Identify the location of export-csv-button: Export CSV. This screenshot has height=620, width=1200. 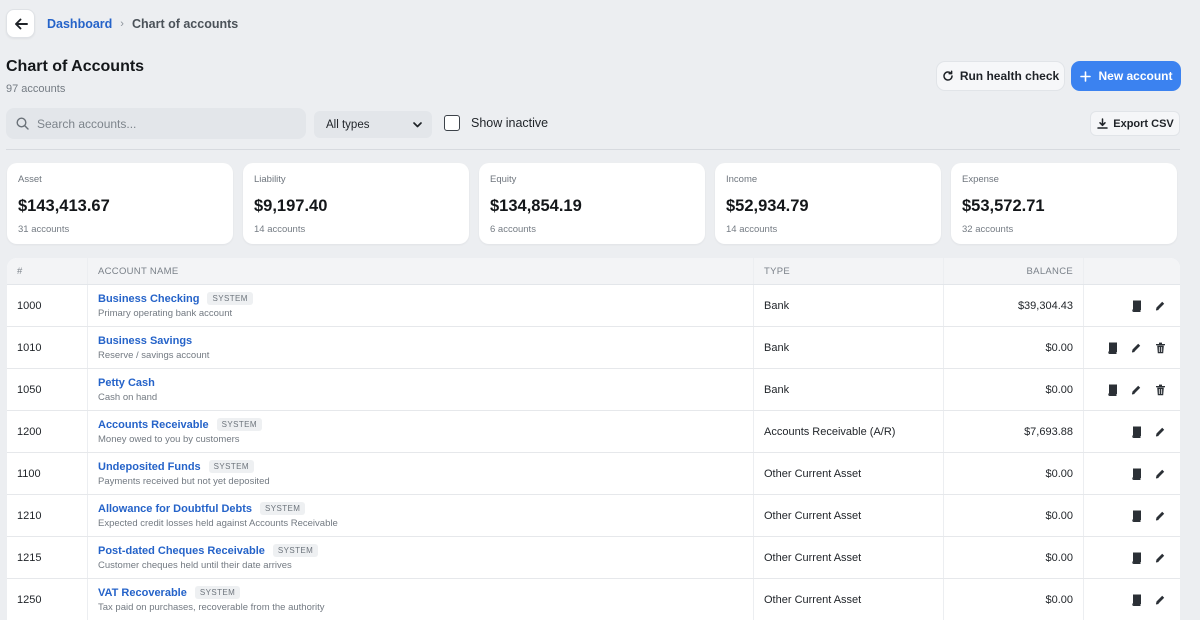
(1135, 123).